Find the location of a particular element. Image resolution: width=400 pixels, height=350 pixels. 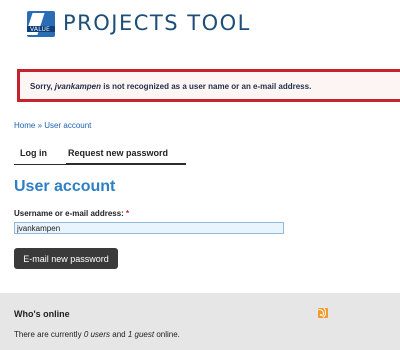

breadcrumb: Home » User account is located at coordinates (52, 125).